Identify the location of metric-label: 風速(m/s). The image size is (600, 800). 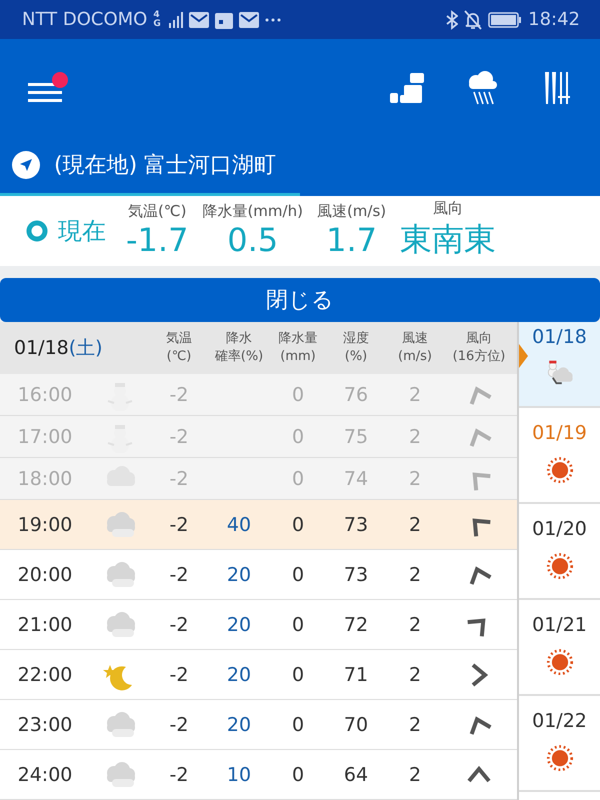
(351, 212).